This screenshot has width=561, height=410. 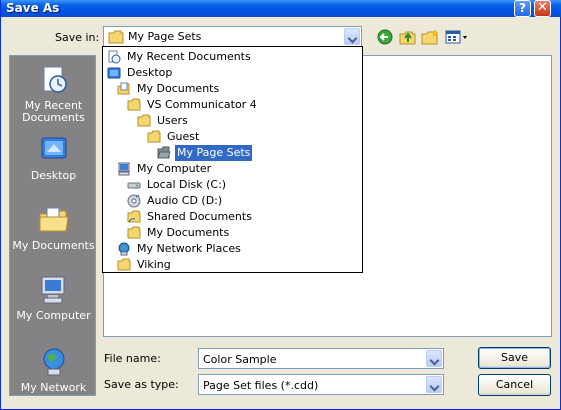 I want to click on title-bar: Save As ? ✕, so click(x=281, y=8).